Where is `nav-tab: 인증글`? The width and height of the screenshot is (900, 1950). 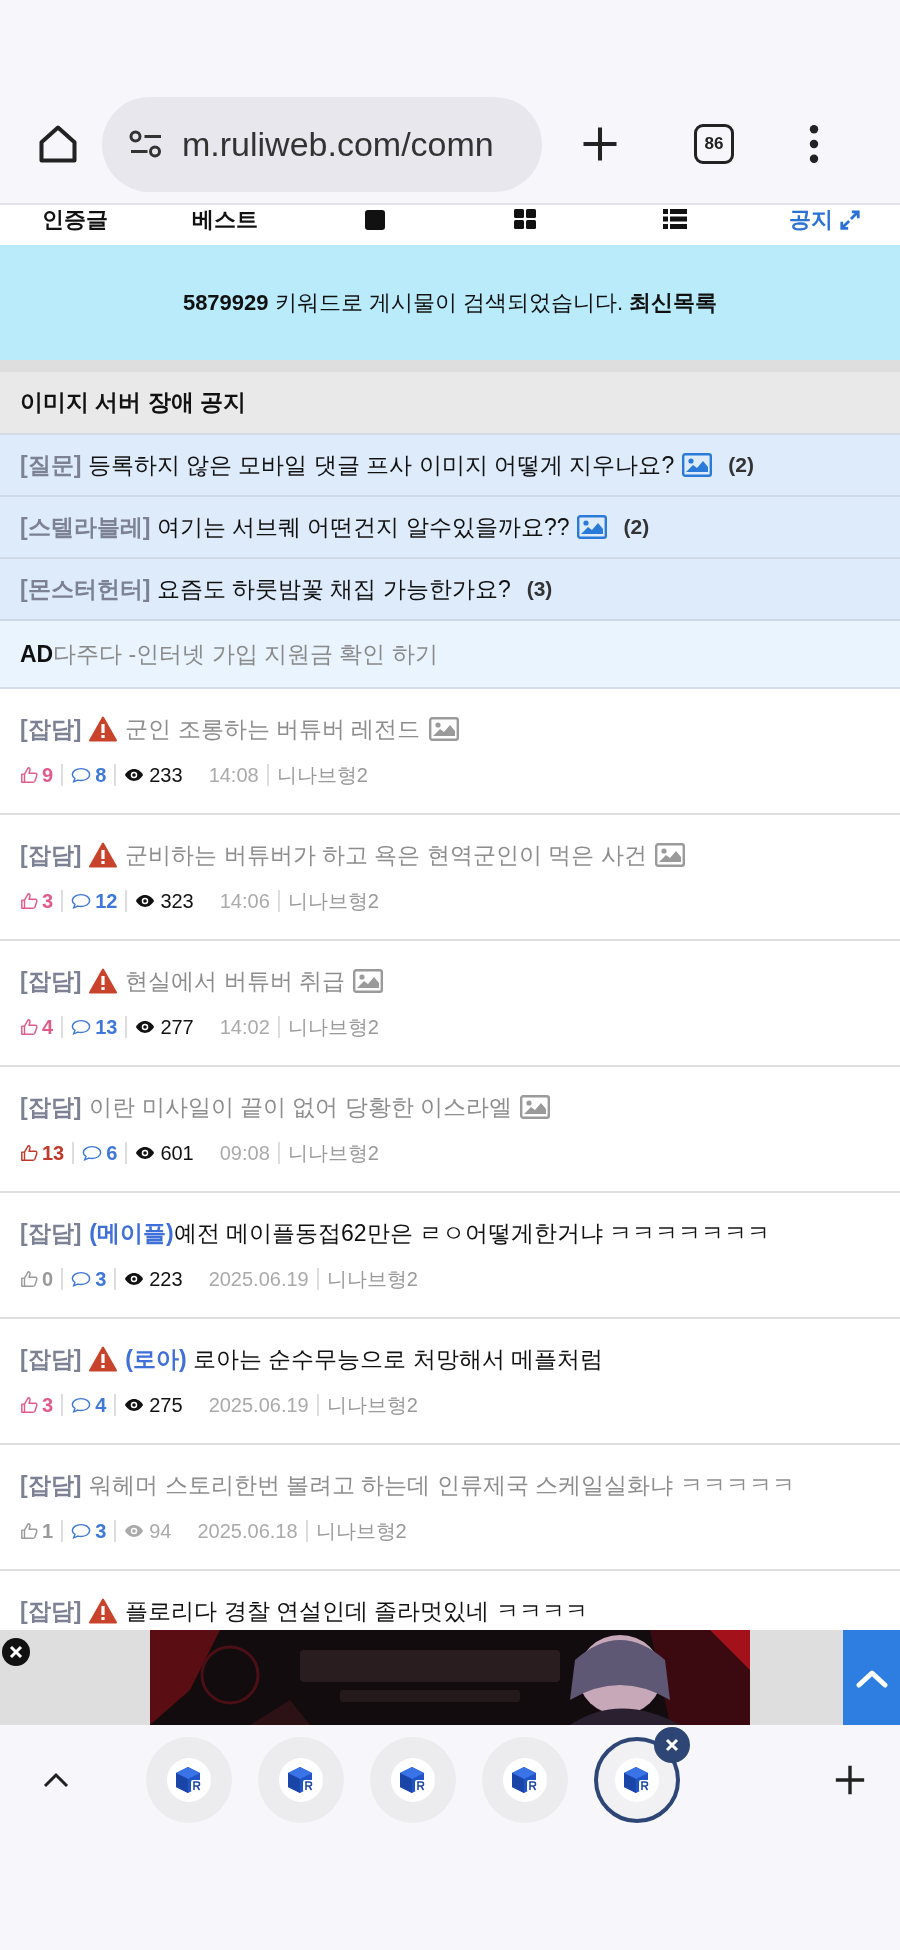
nav-tab: 인증글 is located at coordinates (75, 220).